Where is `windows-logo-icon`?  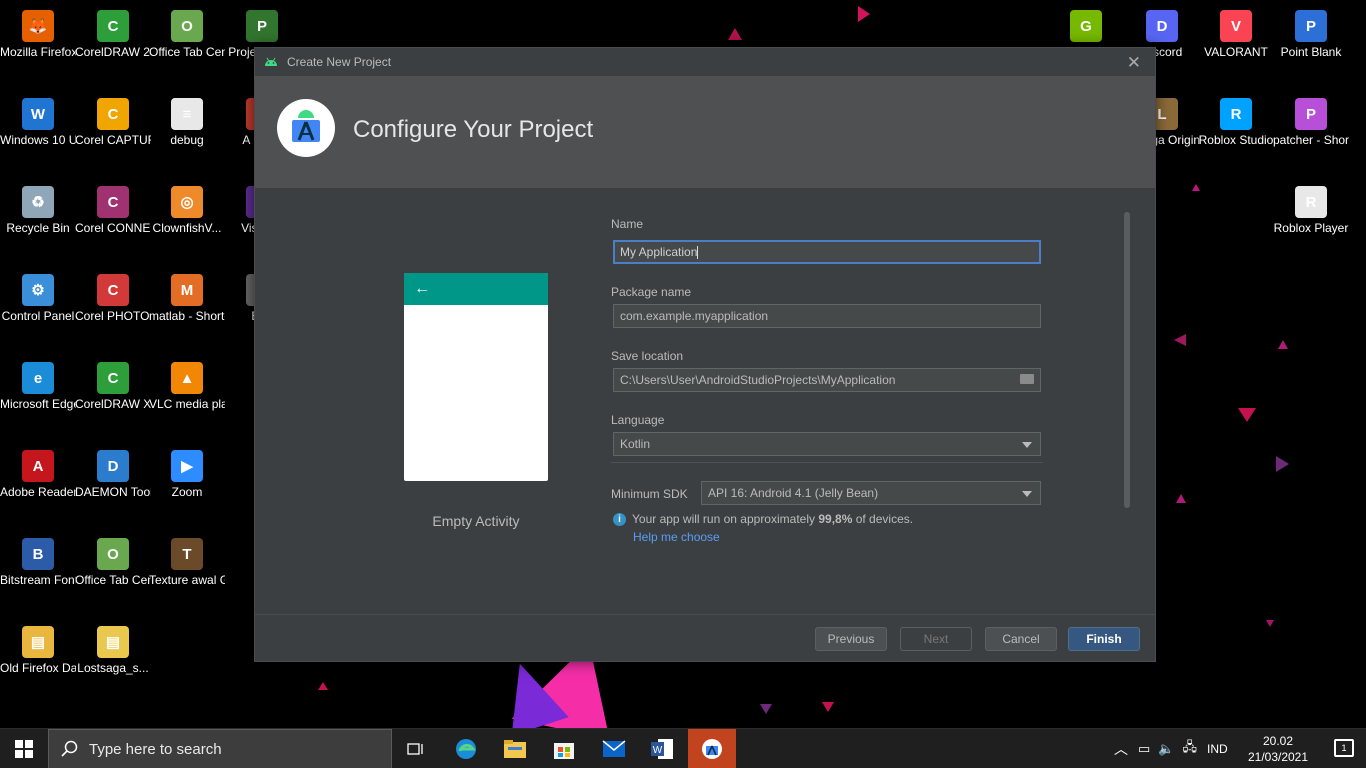 windows-logo-icon is located at coordinates (24, 749).